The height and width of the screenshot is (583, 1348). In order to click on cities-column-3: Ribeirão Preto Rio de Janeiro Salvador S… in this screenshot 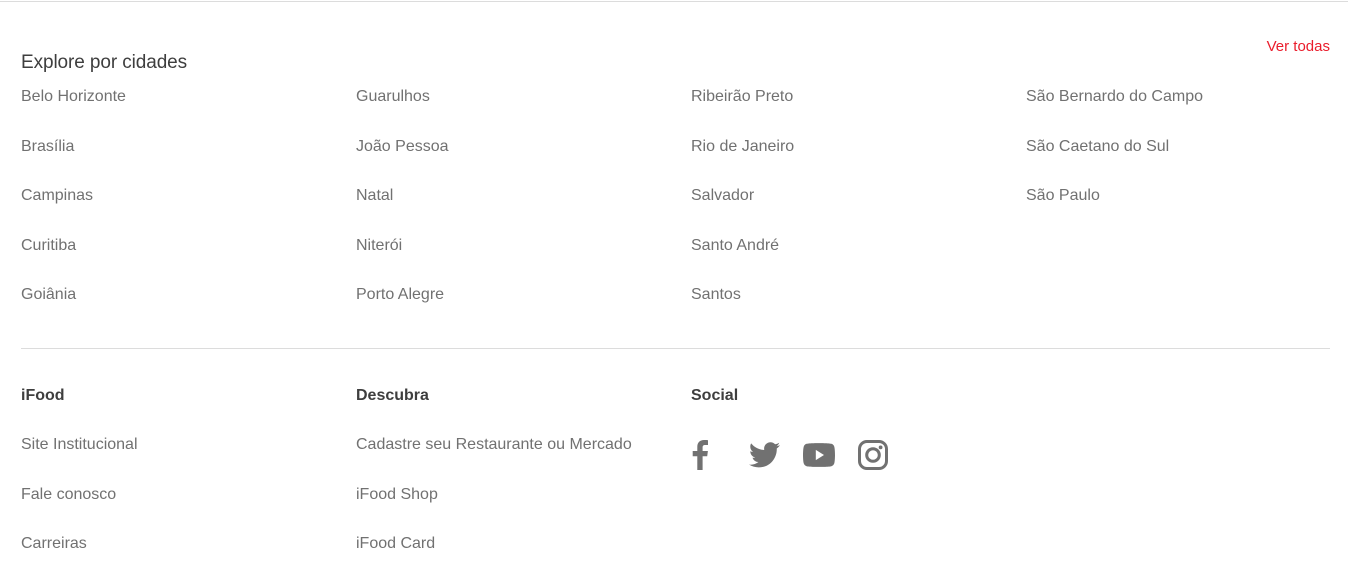, I will do `click(858, 210)`.